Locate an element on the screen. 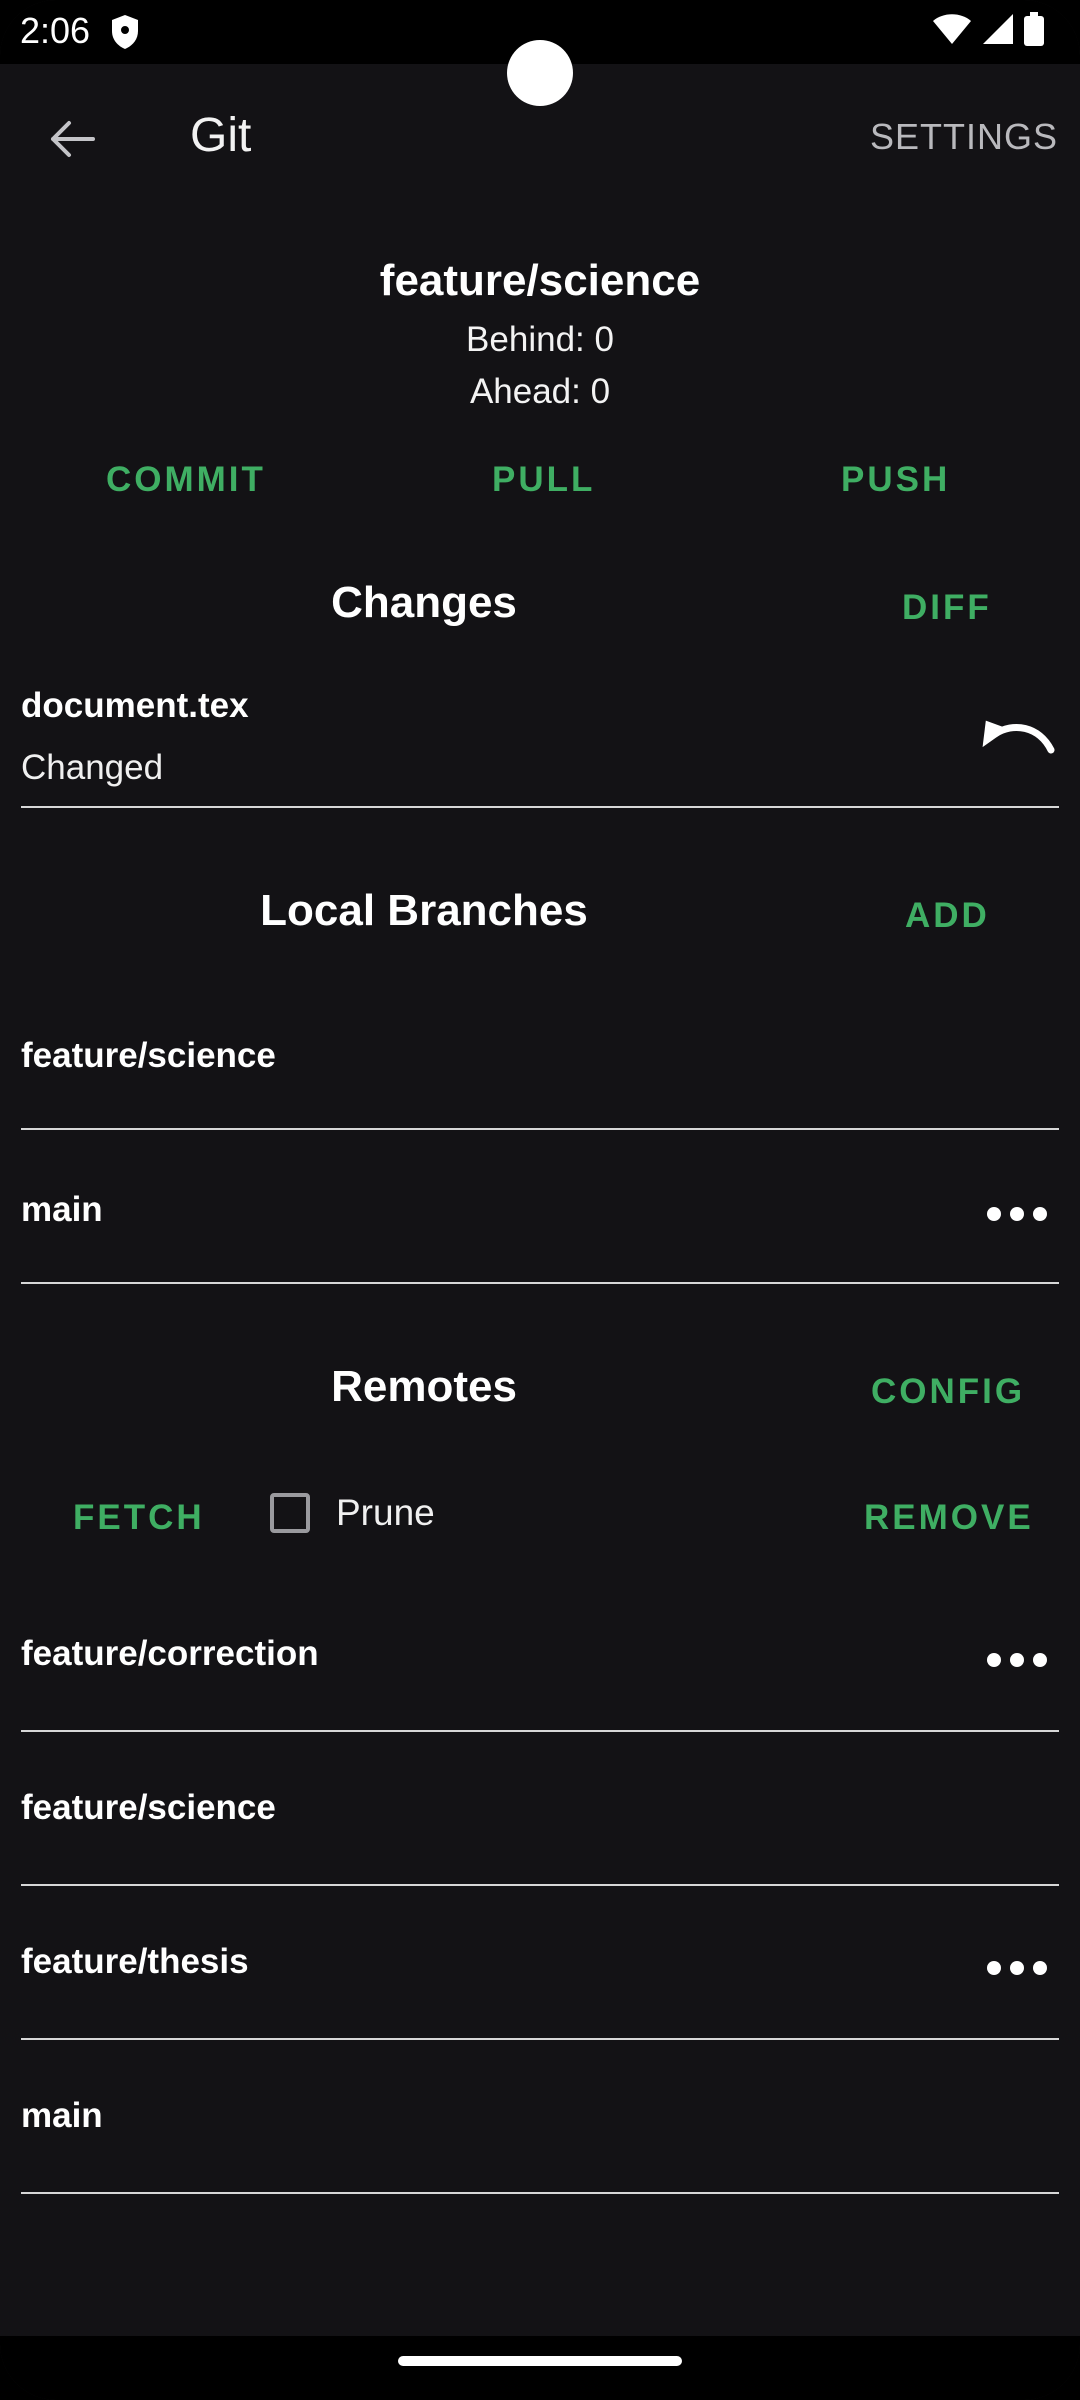 The height and width of the screenshot is (2400, 1080). pull-button: PULL is located at coordinates (543, 480).